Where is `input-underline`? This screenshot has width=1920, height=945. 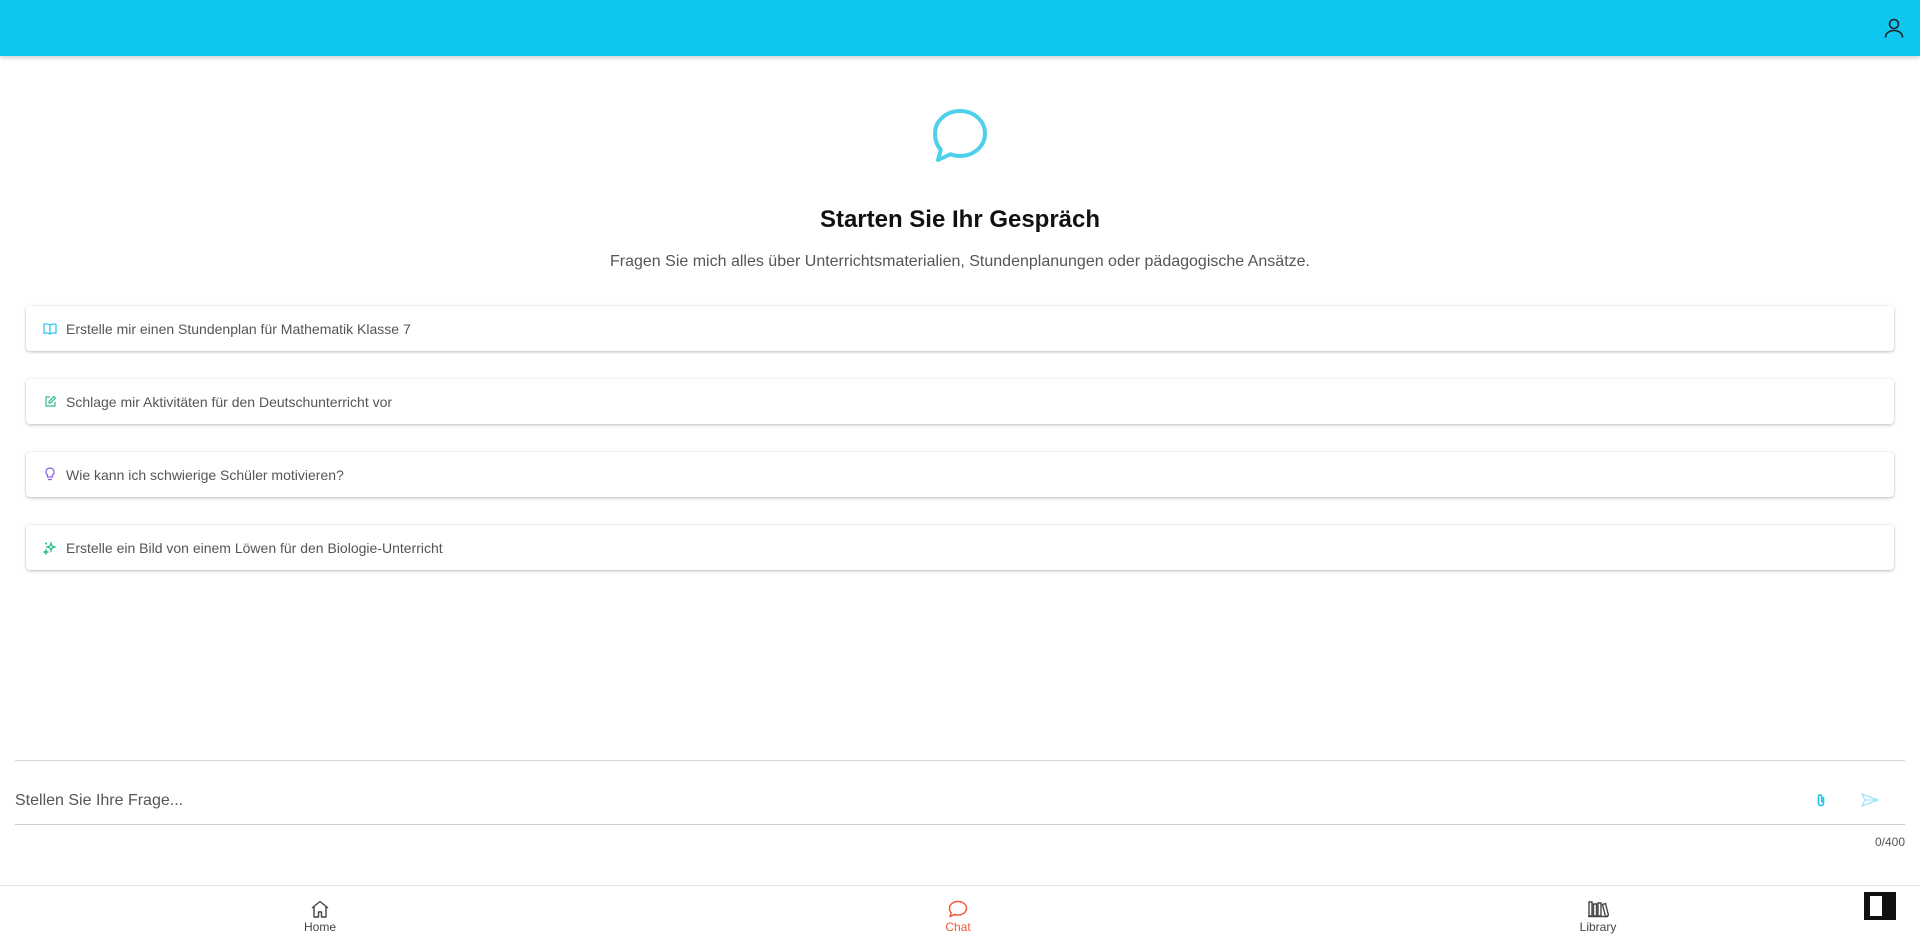
input-underline is located at coordinates (960, 824).